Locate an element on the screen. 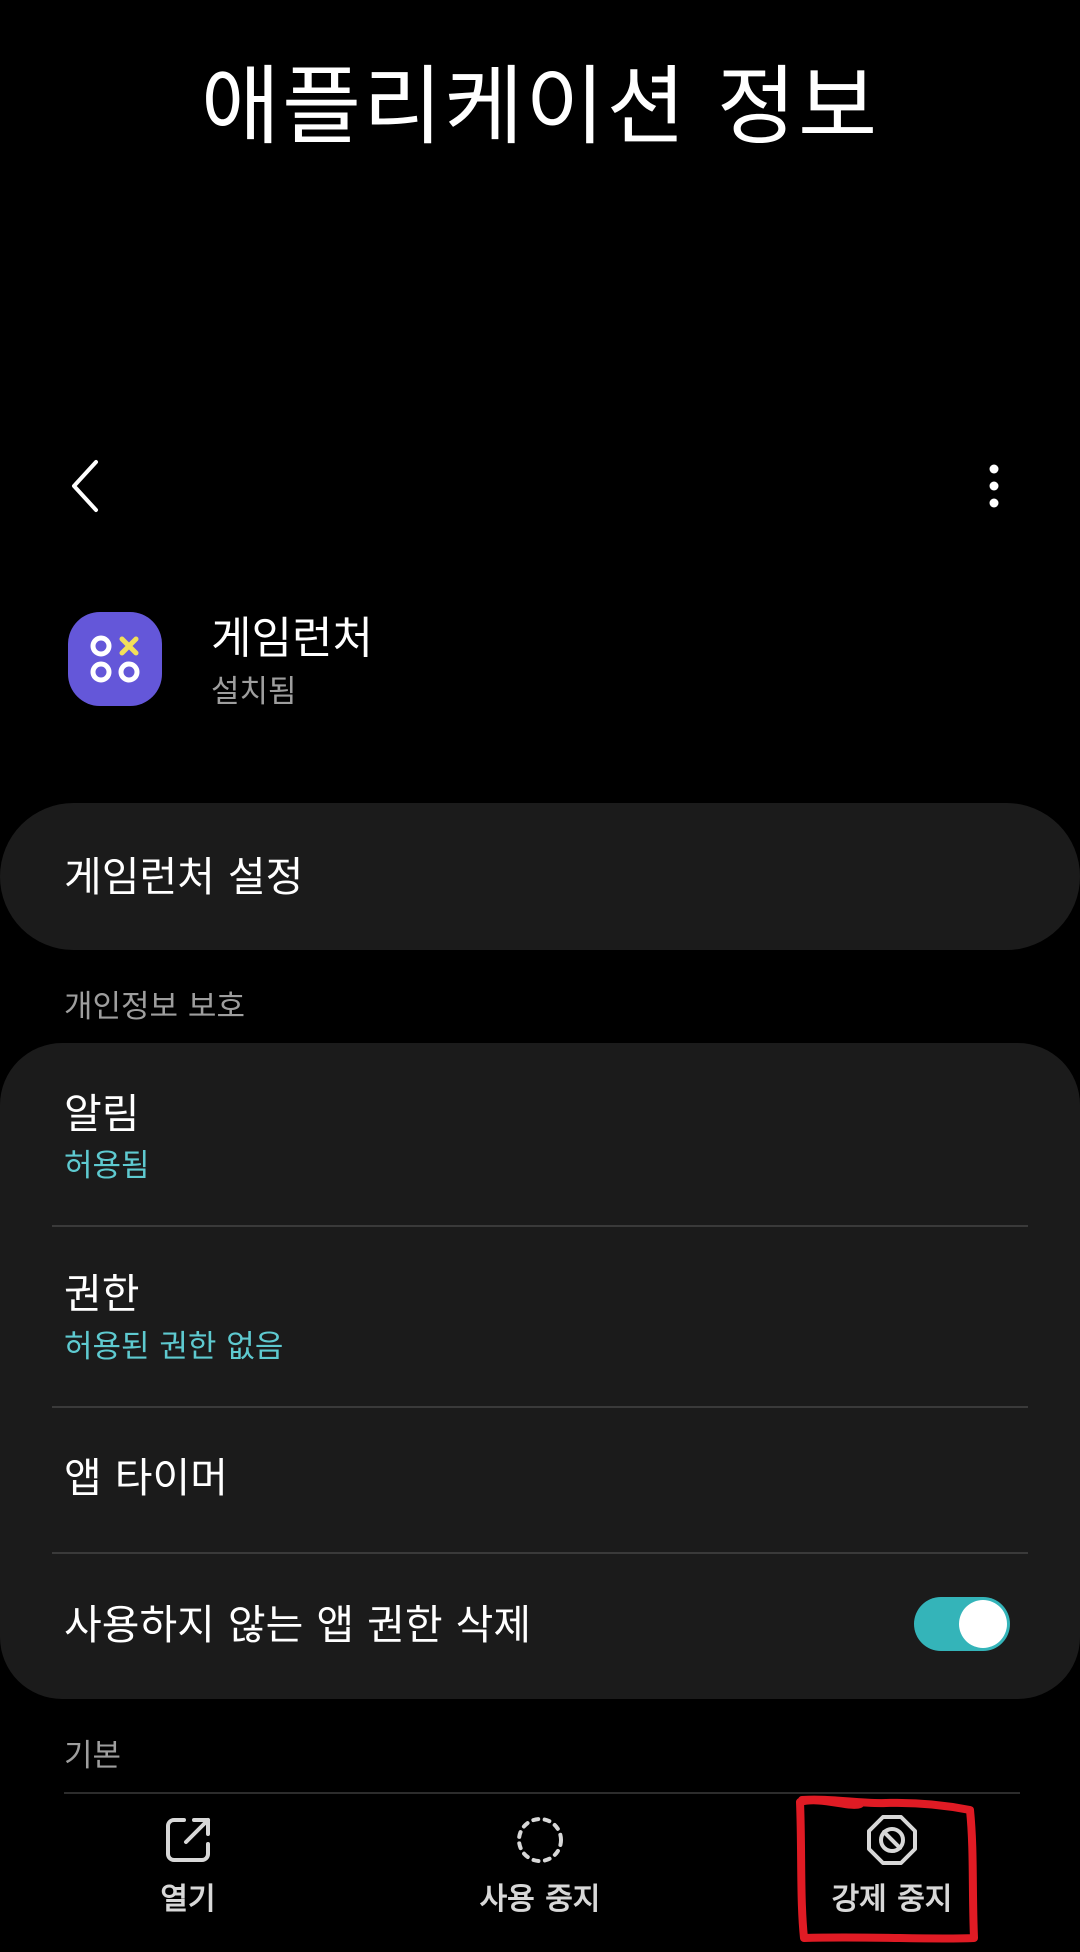 The image size is (1080, 1952). section-header-privacy: 개인정보 보호 is located at coordinates (154, 1007).